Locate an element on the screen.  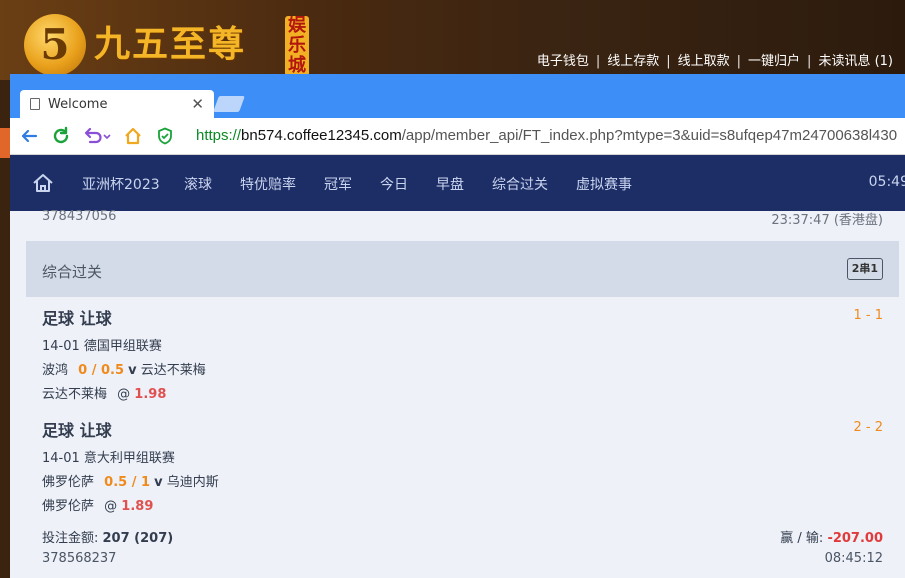
back-arrow-icon is located at coordinates (29, 136).